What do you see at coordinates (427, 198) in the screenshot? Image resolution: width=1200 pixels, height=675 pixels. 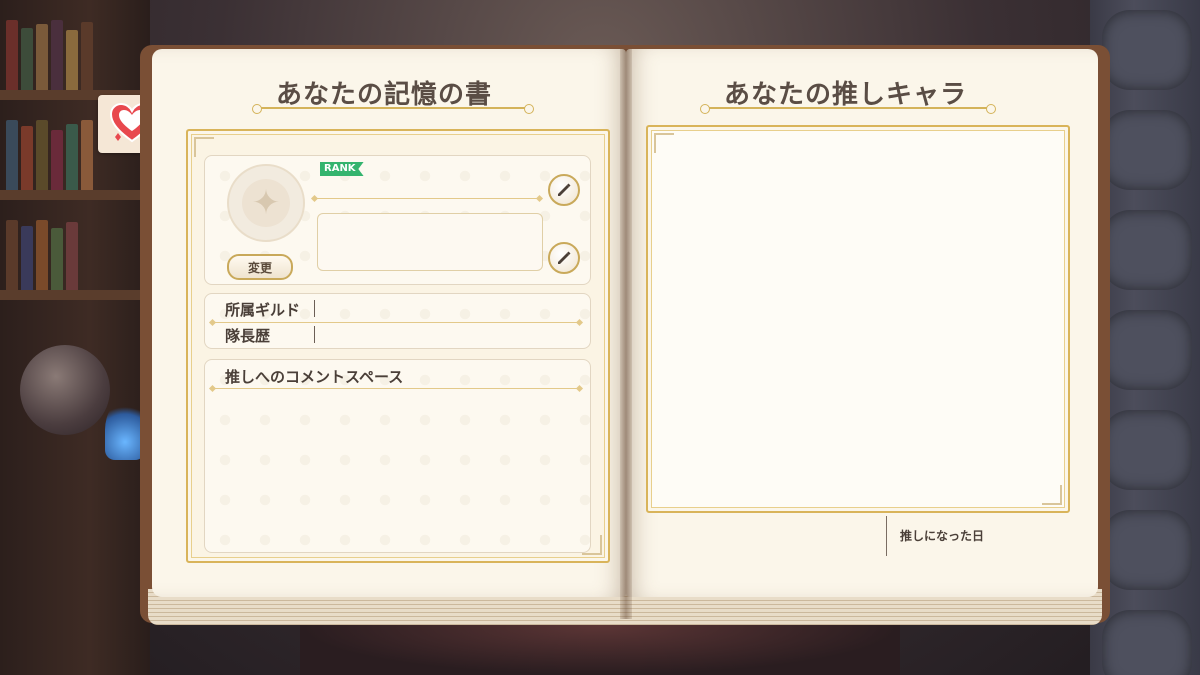 I see `rank-line` at bounding box center [427, 198].